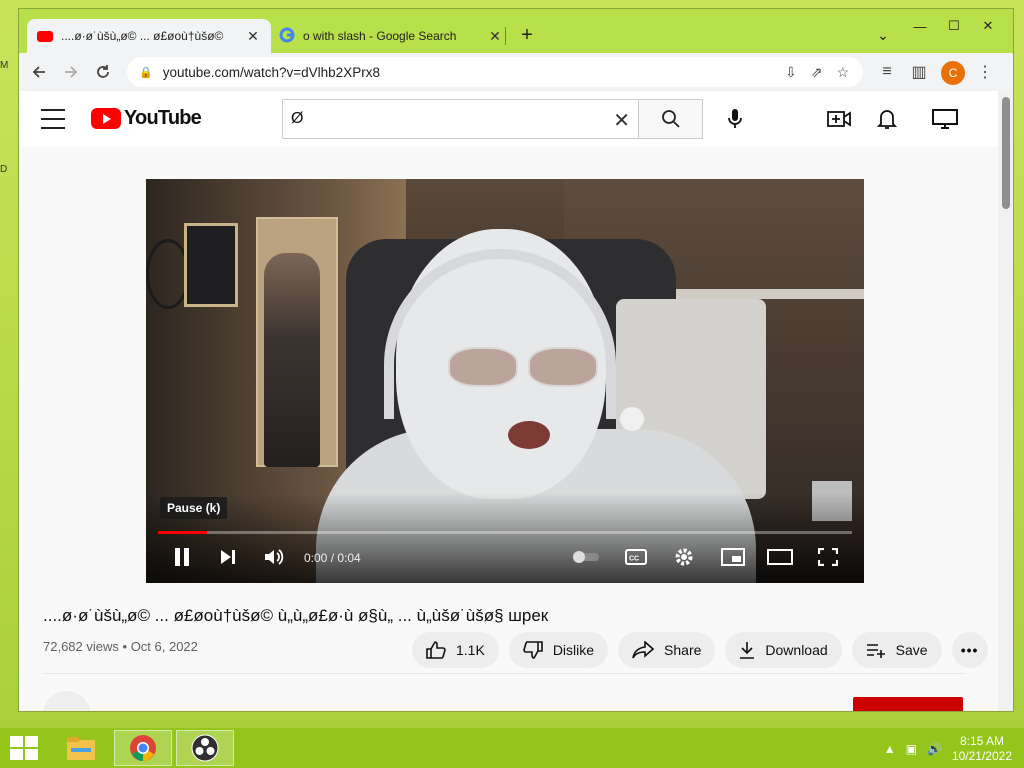 Image resolution: width=1024 pixels, height=768 pixels. What do you see at coordinates (120, 646) in the screenshot?
I see `video-meta: 72,682 views • Oct 6, 2022` at bounding box center [120, 646].